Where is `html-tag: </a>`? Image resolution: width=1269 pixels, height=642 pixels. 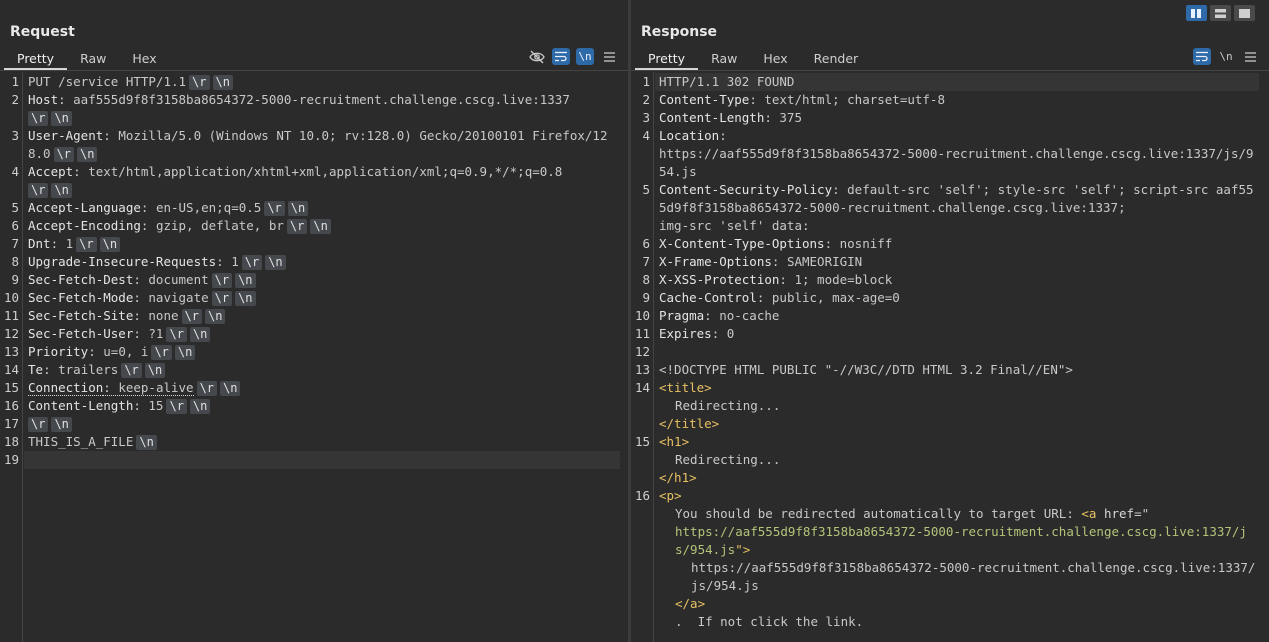
html-tag: </a> is located at coordinates (690, 603).